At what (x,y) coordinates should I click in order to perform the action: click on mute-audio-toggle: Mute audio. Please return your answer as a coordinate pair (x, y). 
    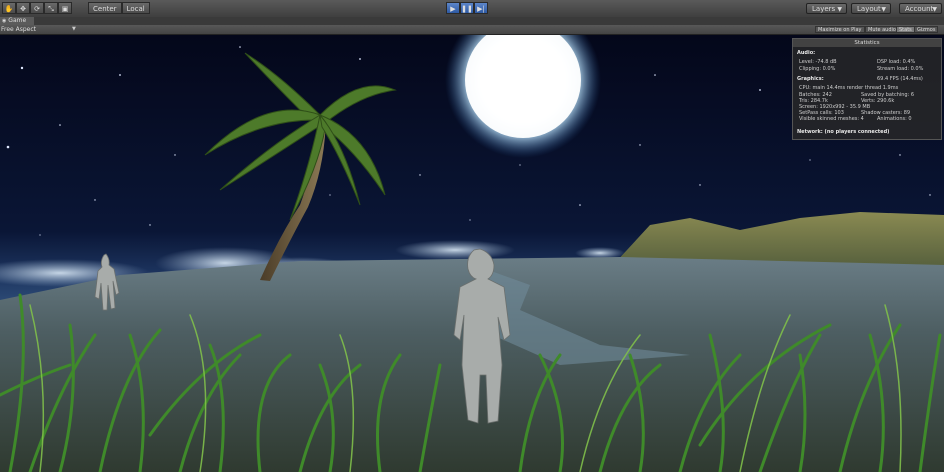
    Looking at the image, I should click on (882, 29).